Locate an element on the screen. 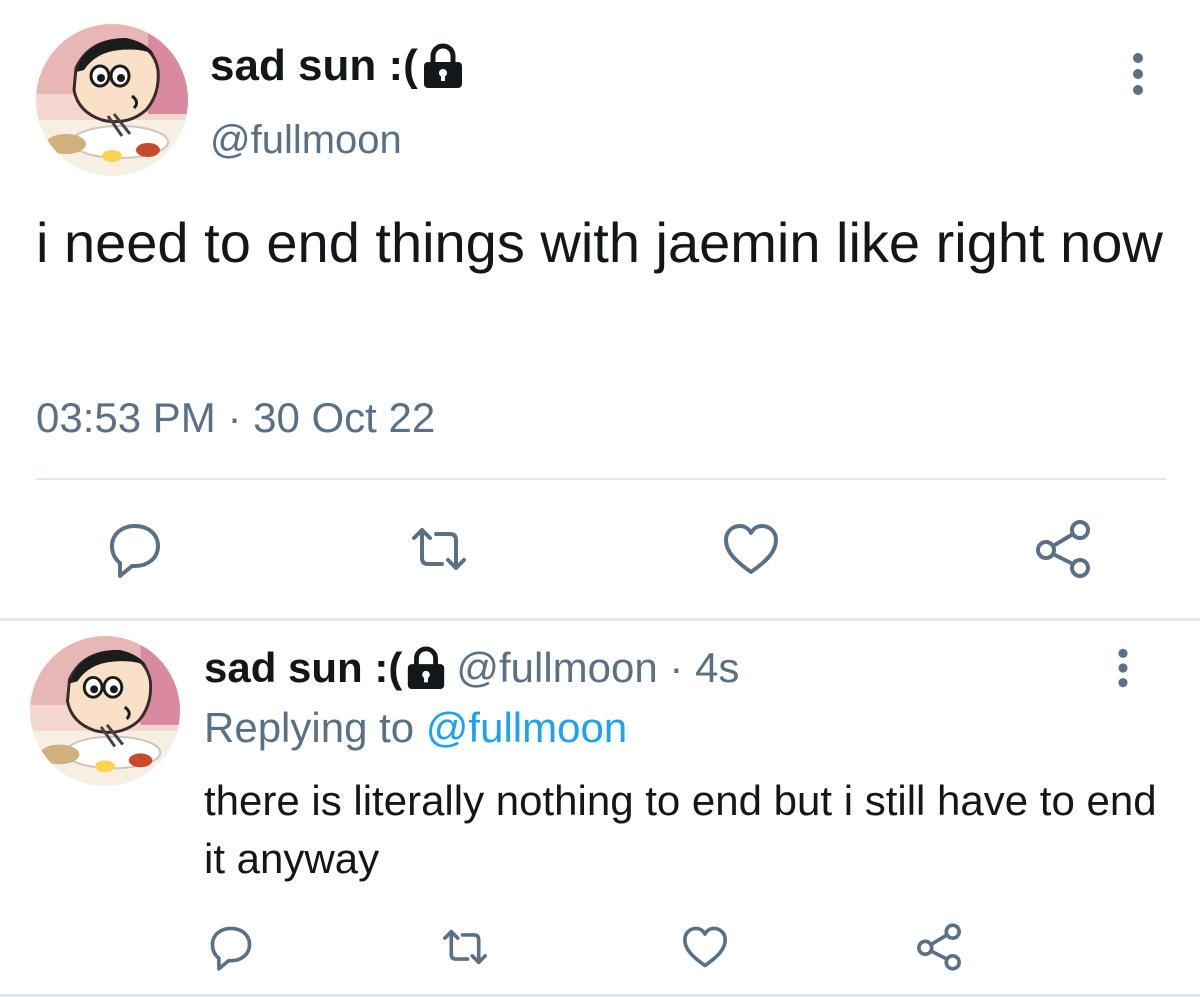 The image size is (1200, 997). relative-time: 4s is located at coordinates (717, 668).